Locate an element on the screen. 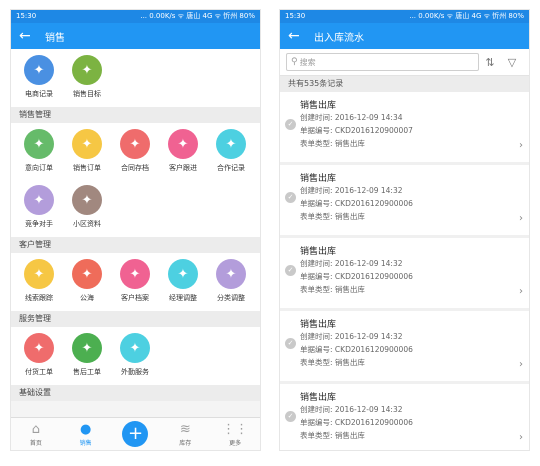 This screenshot has height=466, width=540. clue-icon: ✦ is located at coordinates (39, 274).